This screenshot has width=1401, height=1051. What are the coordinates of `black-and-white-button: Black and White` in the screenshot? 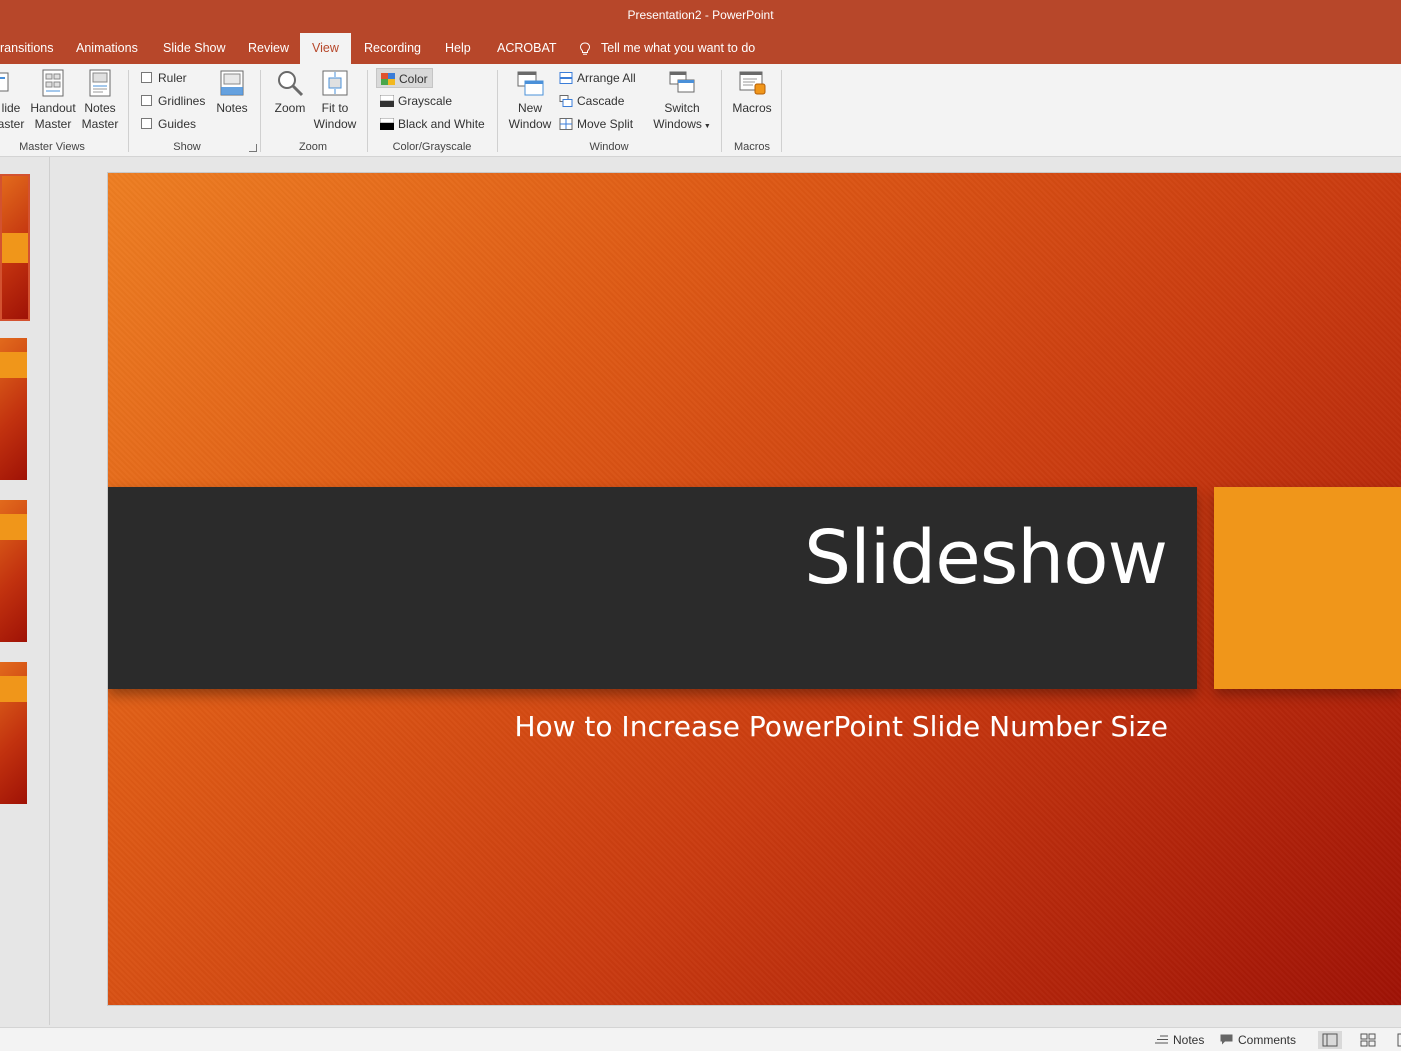 It's located at (432, 124).